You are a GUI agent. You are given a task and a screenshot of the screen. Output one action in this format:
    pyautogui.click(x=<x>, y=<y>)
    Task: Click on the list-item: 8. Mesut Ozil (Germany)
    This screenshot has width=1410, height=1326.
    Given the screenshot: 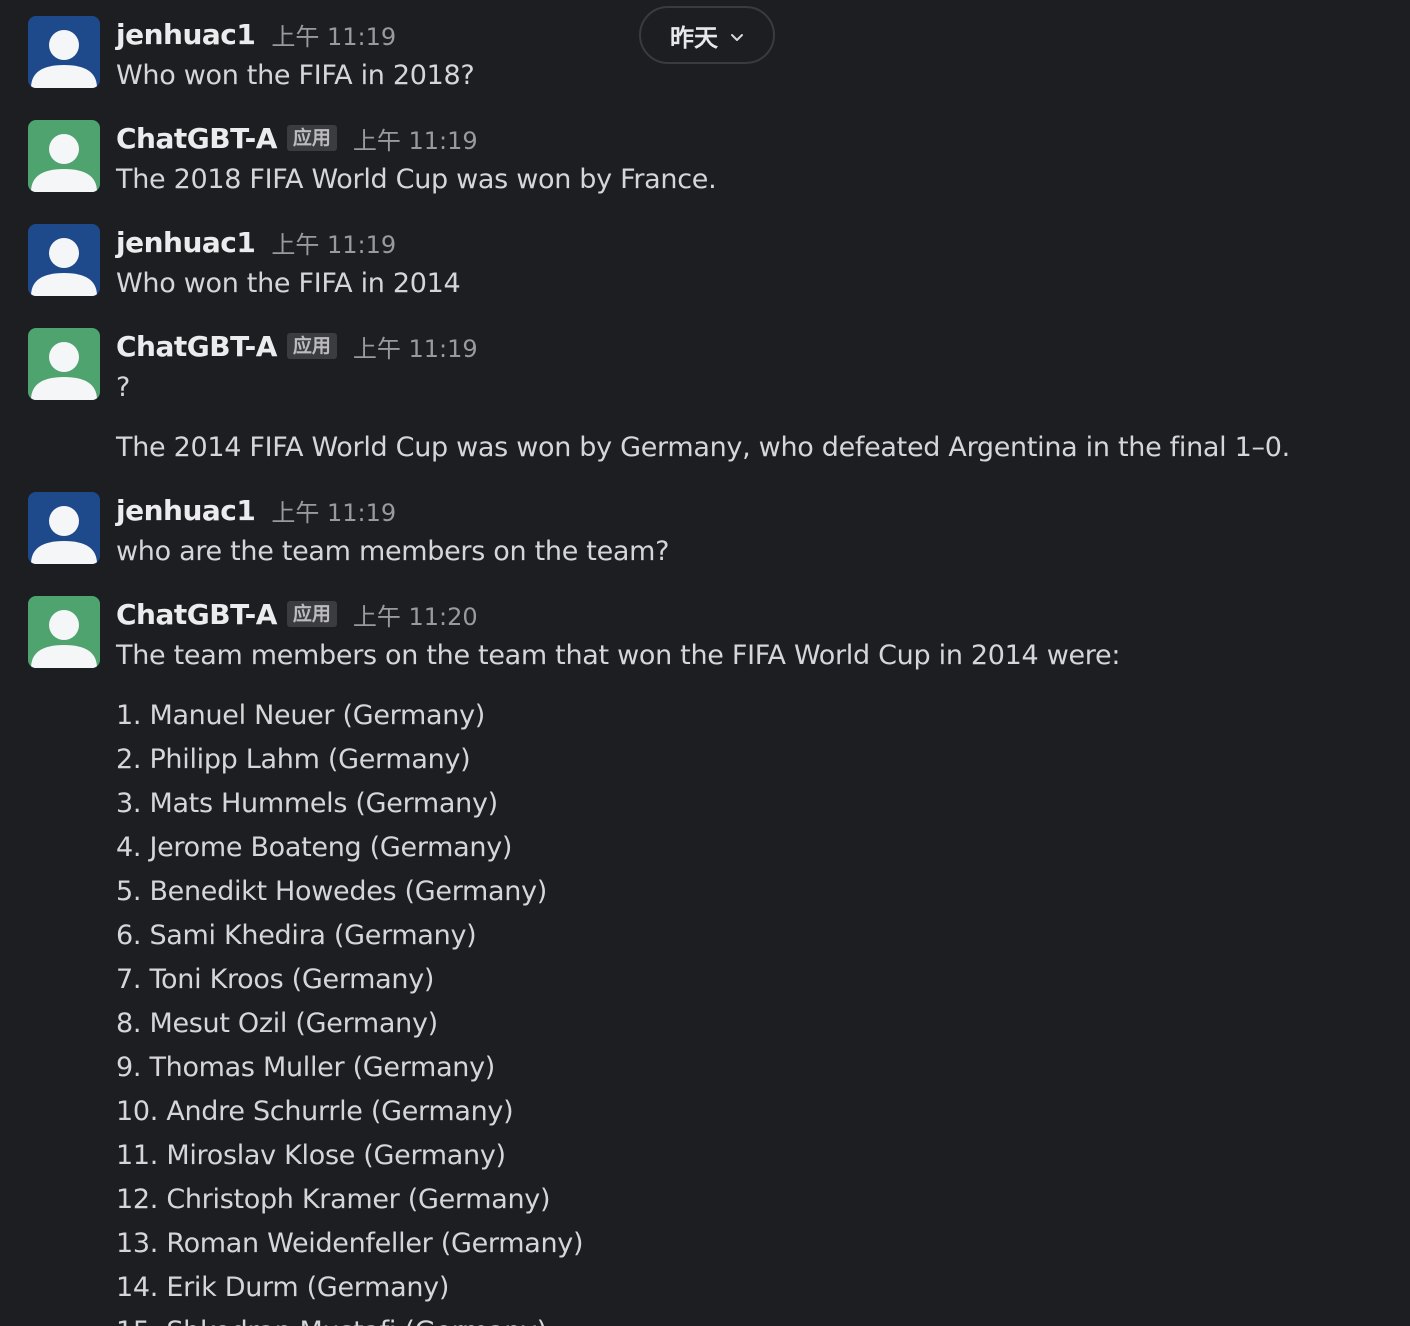 What is the action you would take?
    pyautogui.click(x=277, y=1023)
    